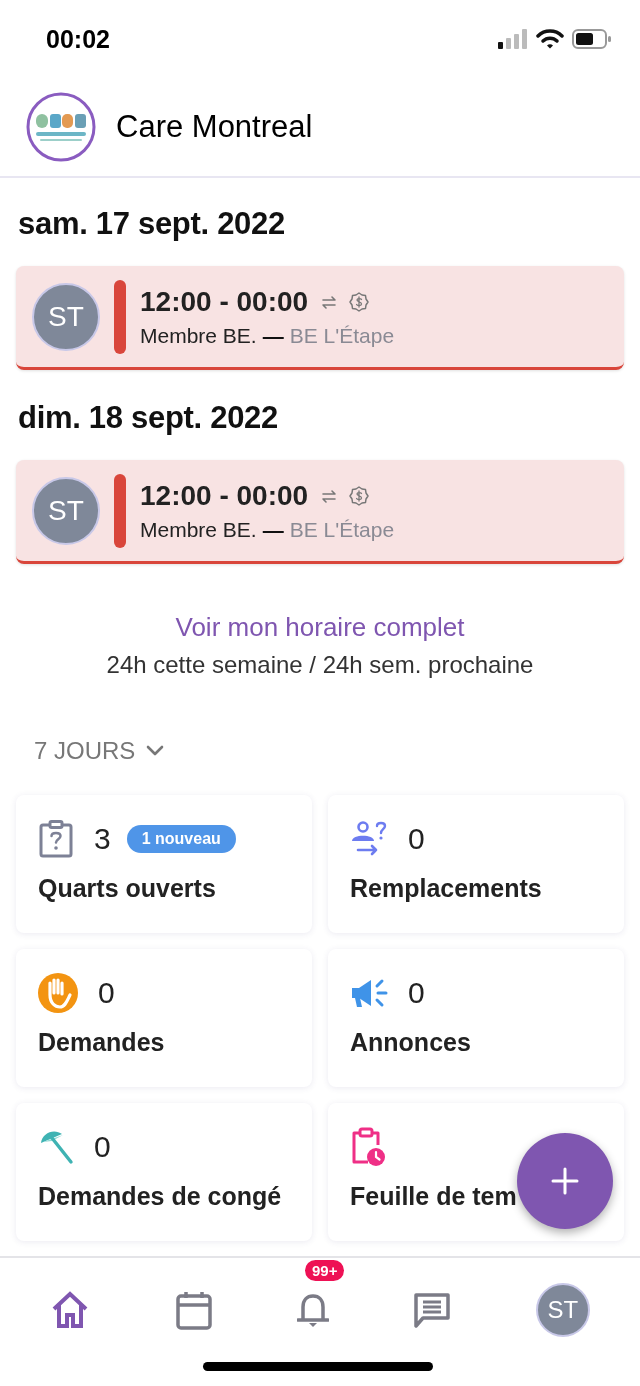  What do you see at coordinates (369, 839) in the screenshot?
I see `person-swap-icon` at bounding box center [369, 839].